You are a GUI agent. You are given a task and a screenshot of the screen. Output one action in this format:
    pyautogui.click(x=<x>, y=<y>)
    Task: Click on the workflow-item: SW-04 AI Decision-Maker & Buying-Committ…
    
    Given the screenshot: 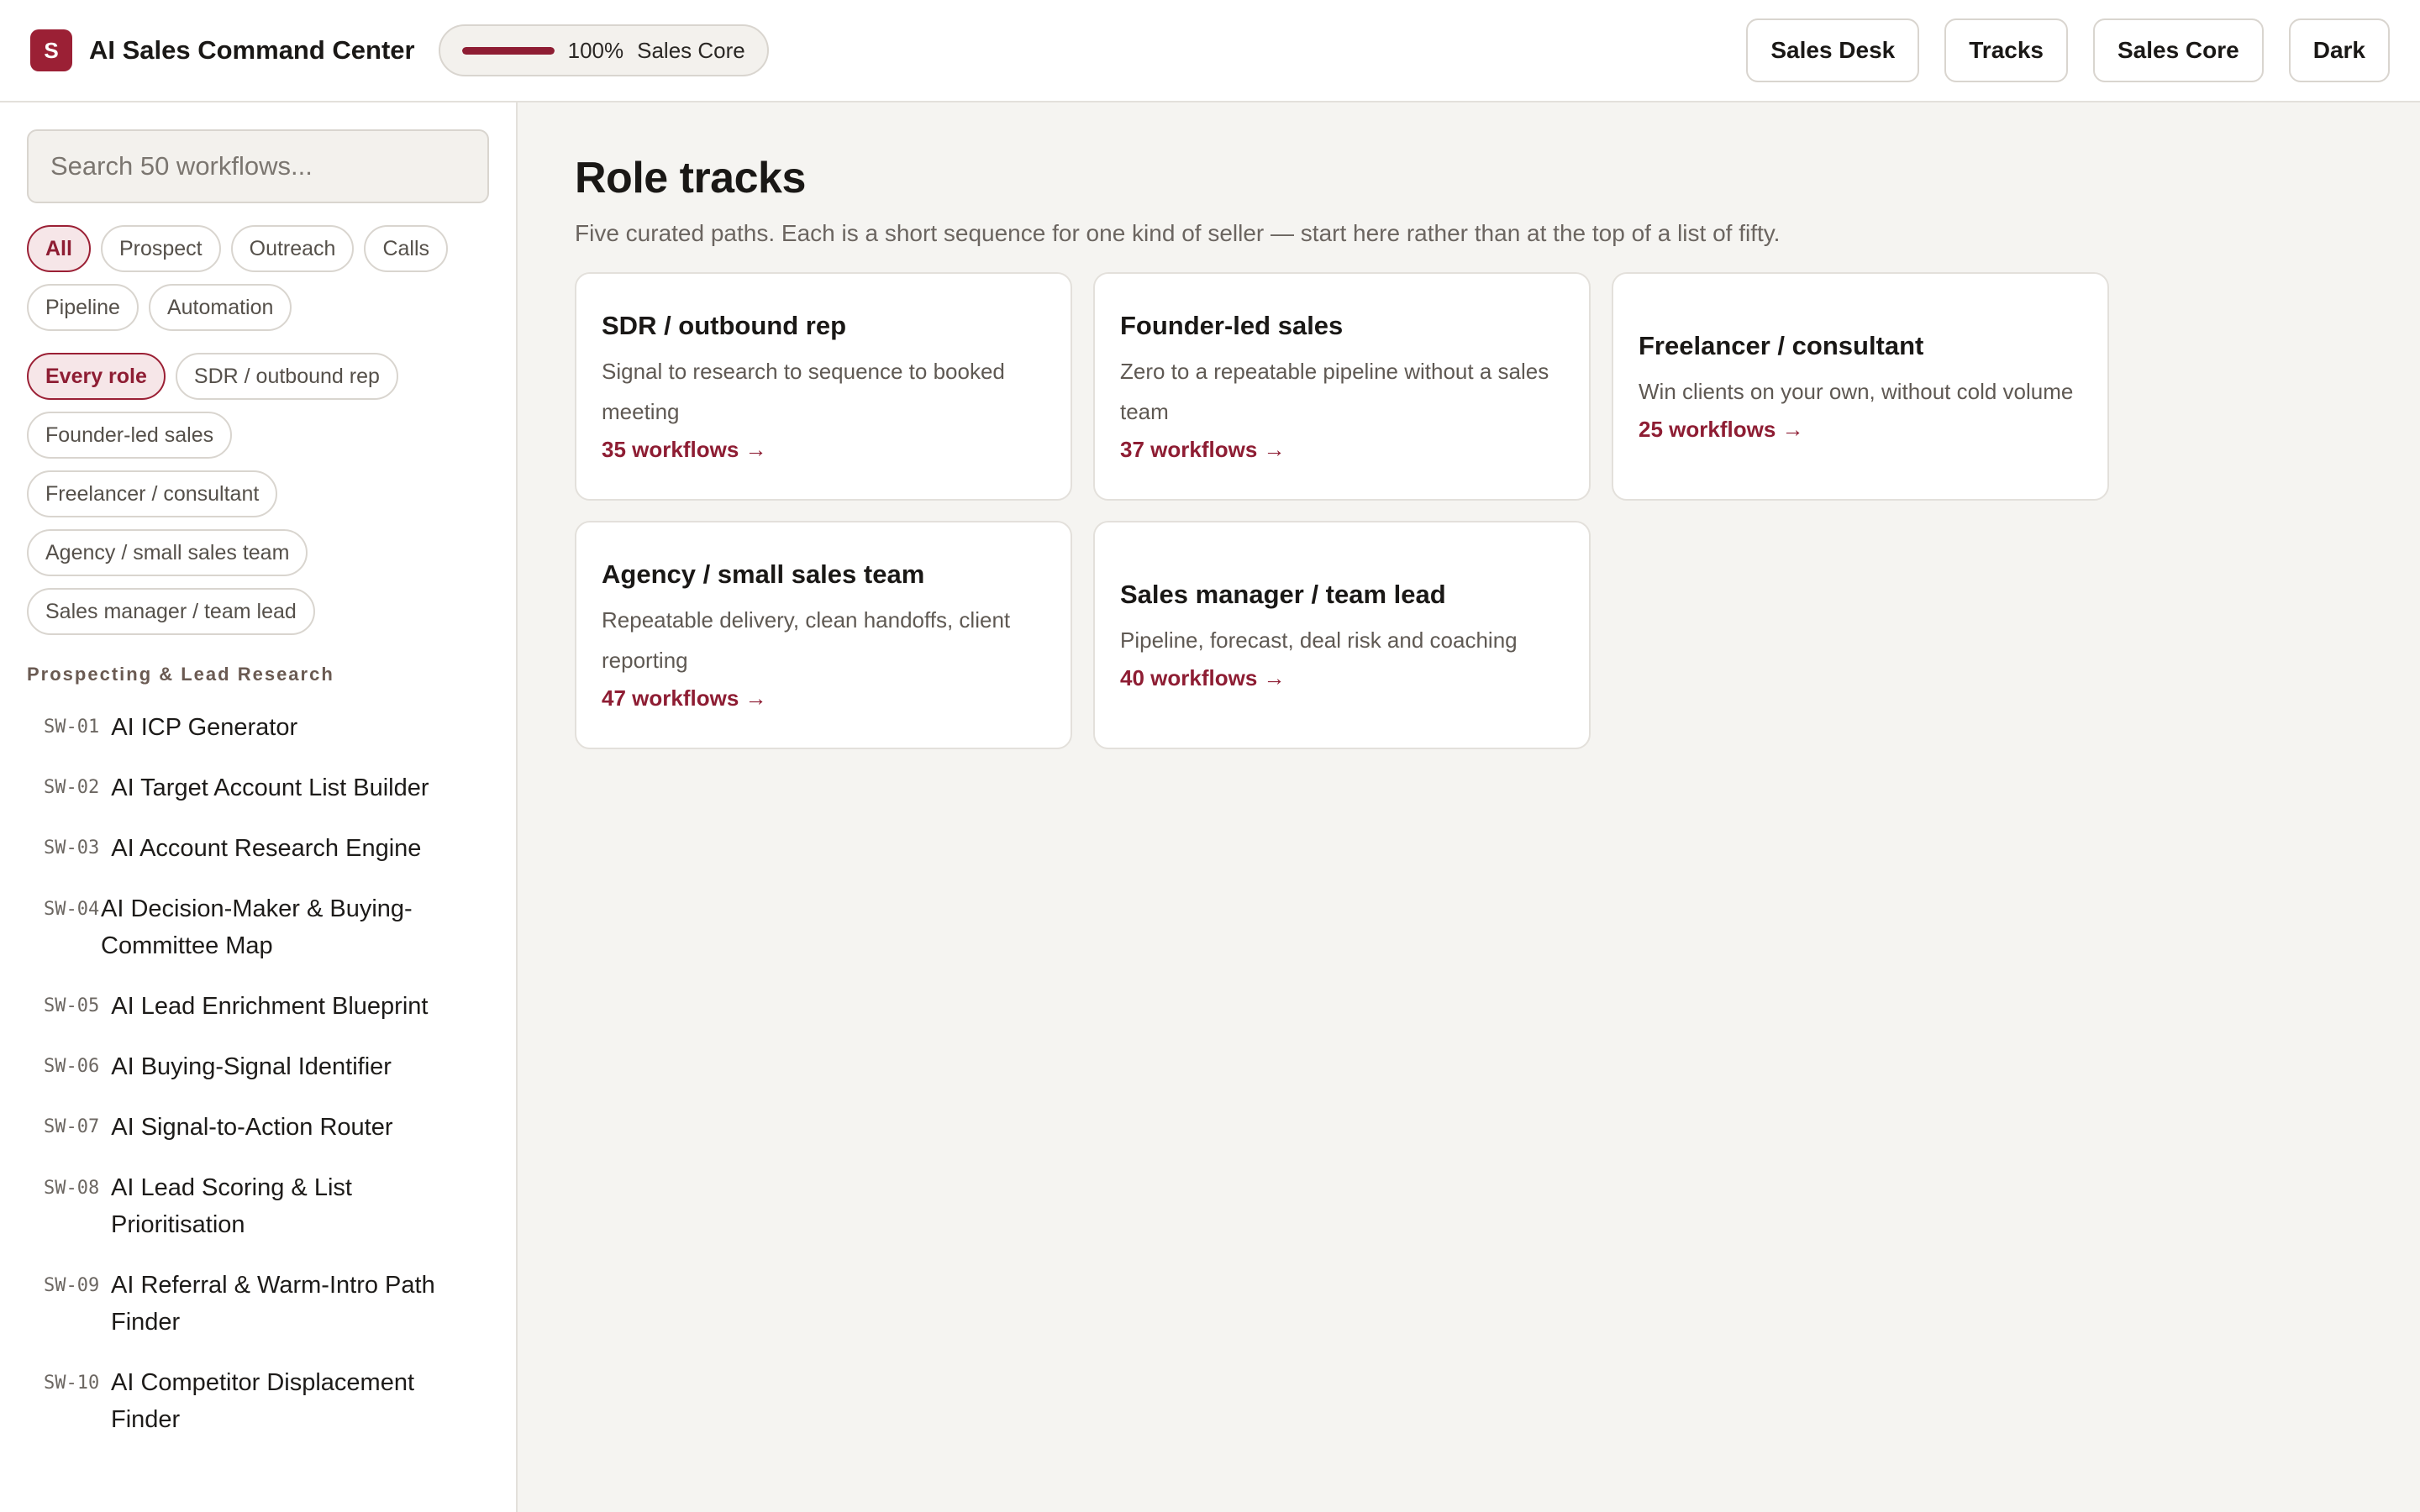 What is the action you would take?
    pyautogui.click(x=258, y=927)
    